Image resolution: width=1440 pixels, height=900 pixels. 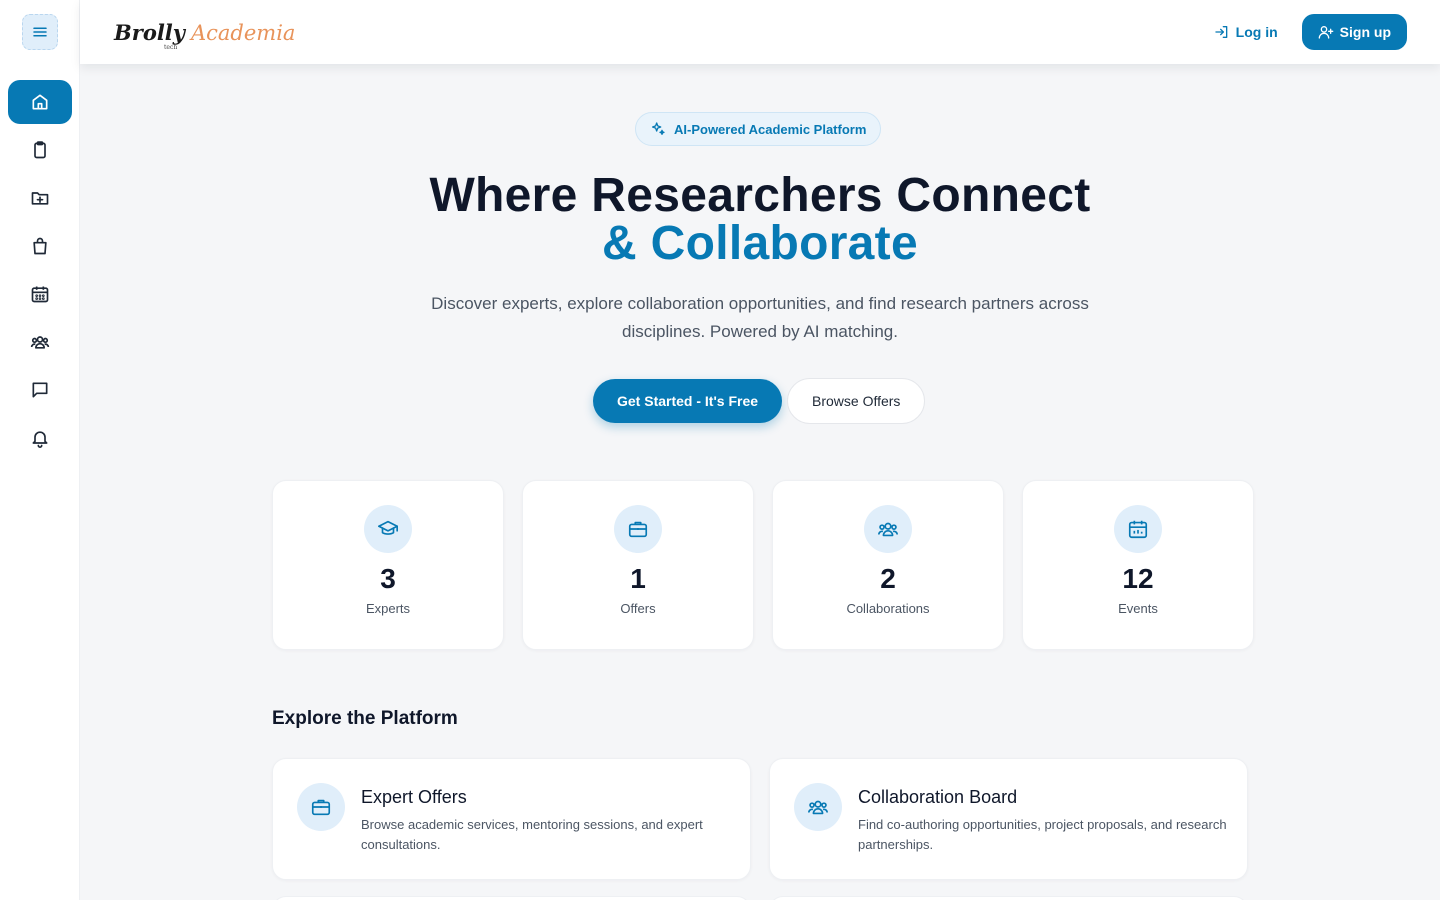 I want to click on feature-title: Collaboration Board, so click(x=938, y=797).